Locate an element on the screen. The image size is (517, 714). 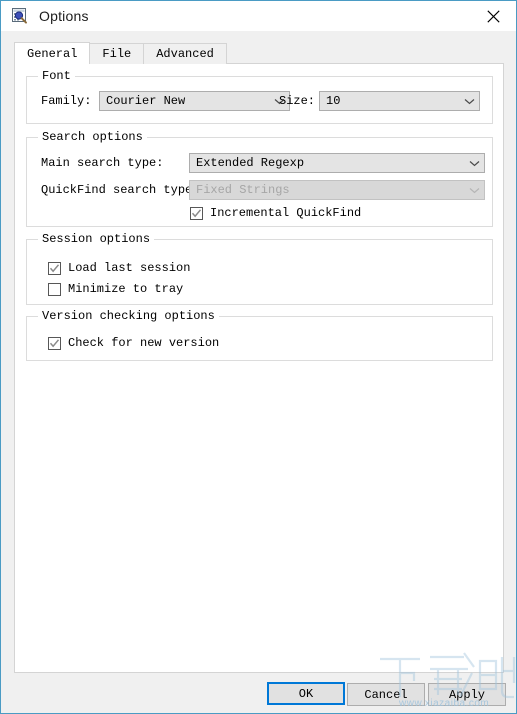
window-title: Options is located at coordinates (64, 16).